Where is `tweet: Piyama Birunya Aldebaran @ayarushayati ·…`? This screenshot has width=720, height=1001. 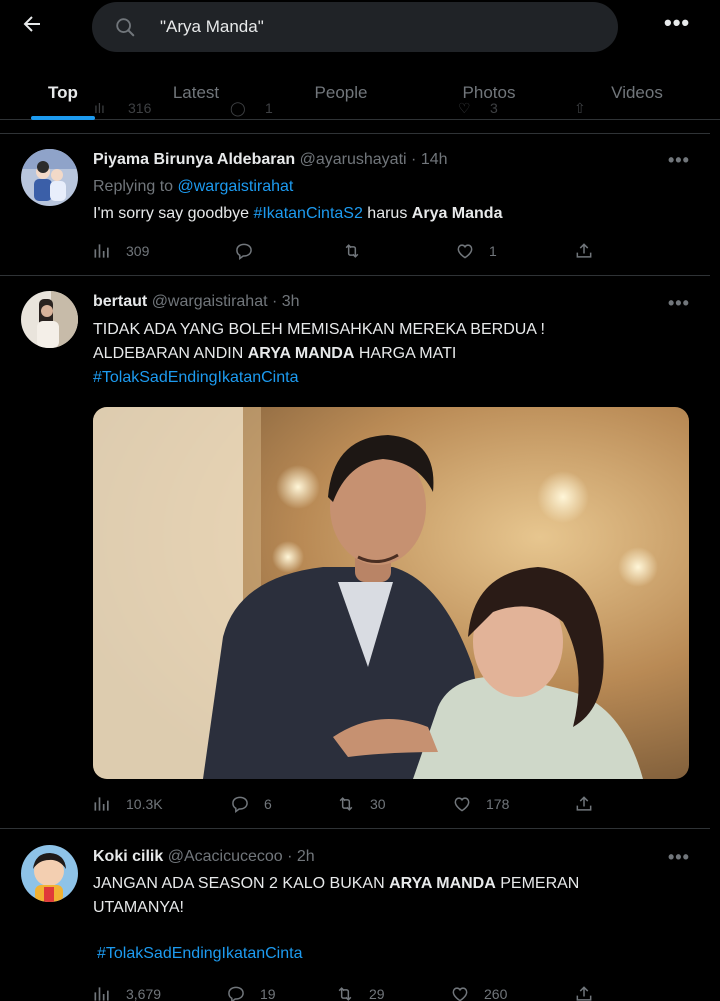 tweet: Piyama Birunya Aldebaran @ayarushayati ·… is located at coordinates (355, 204).